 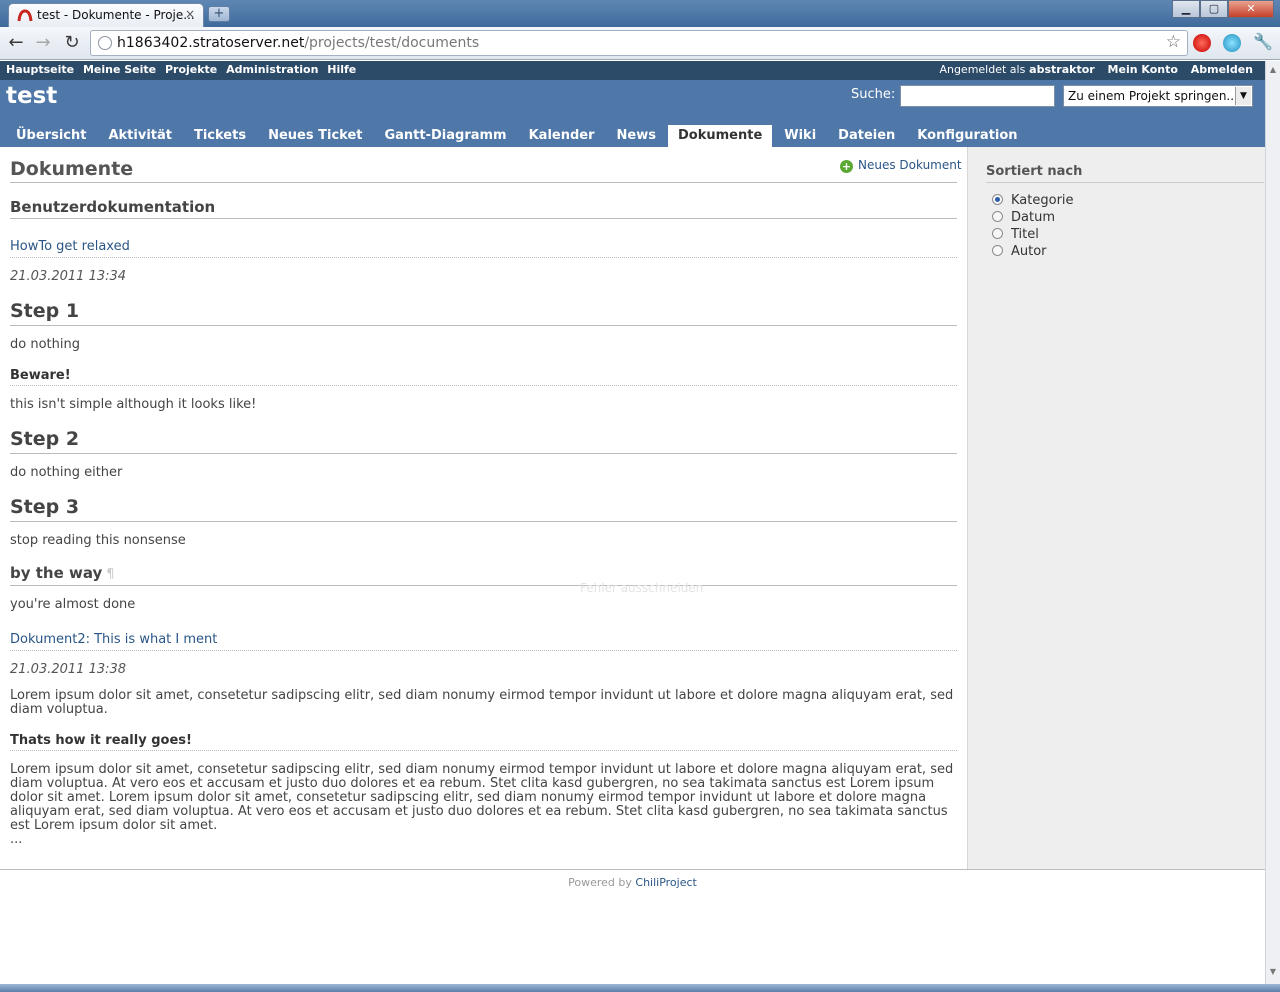 I want to click on logged-in-user: abstraktor, so click(x=1062, y=69).